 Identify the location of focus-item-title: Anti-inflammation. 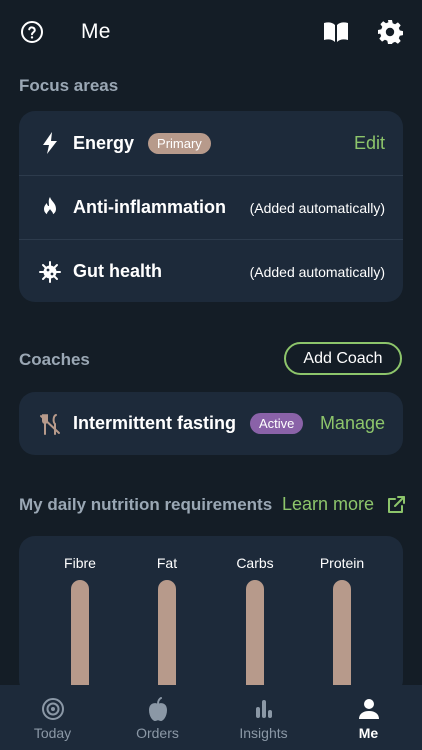
(149, 207).